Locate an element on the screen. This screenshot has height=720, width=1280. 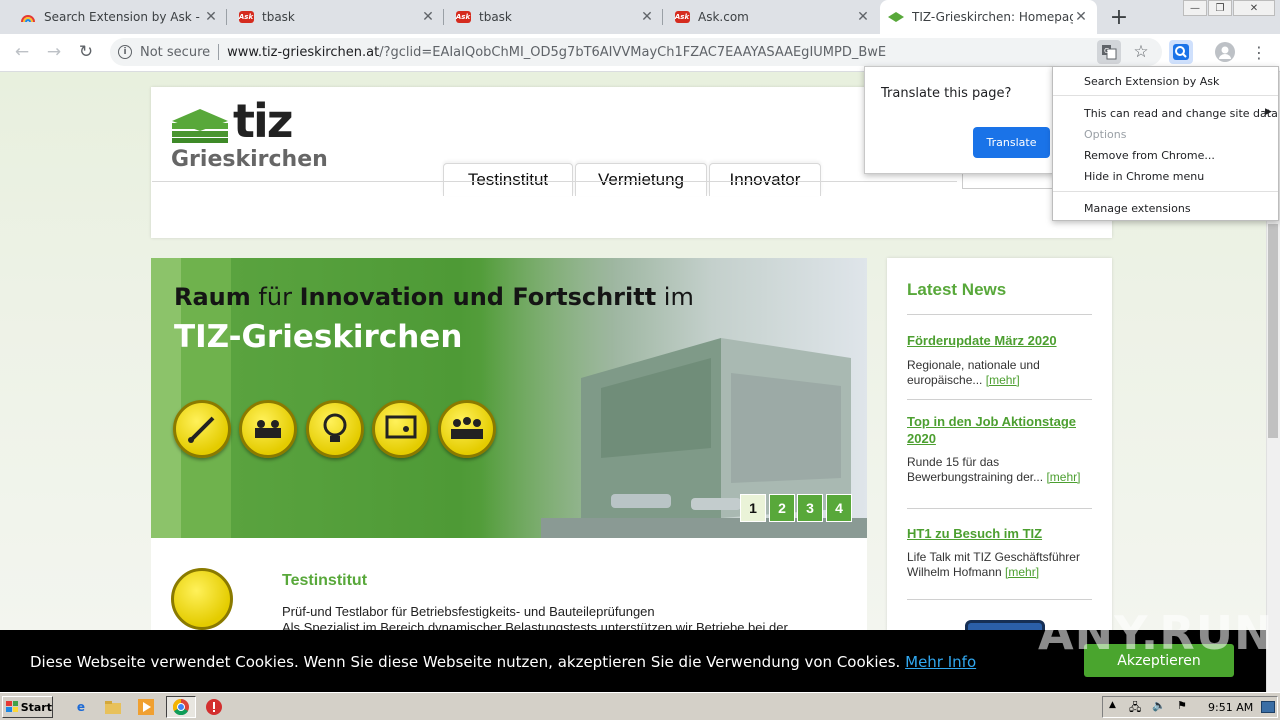
system-tray: ▲ 🖧 🔈 ⚑ 9:51 AM is located at coordinates (1190, 707).